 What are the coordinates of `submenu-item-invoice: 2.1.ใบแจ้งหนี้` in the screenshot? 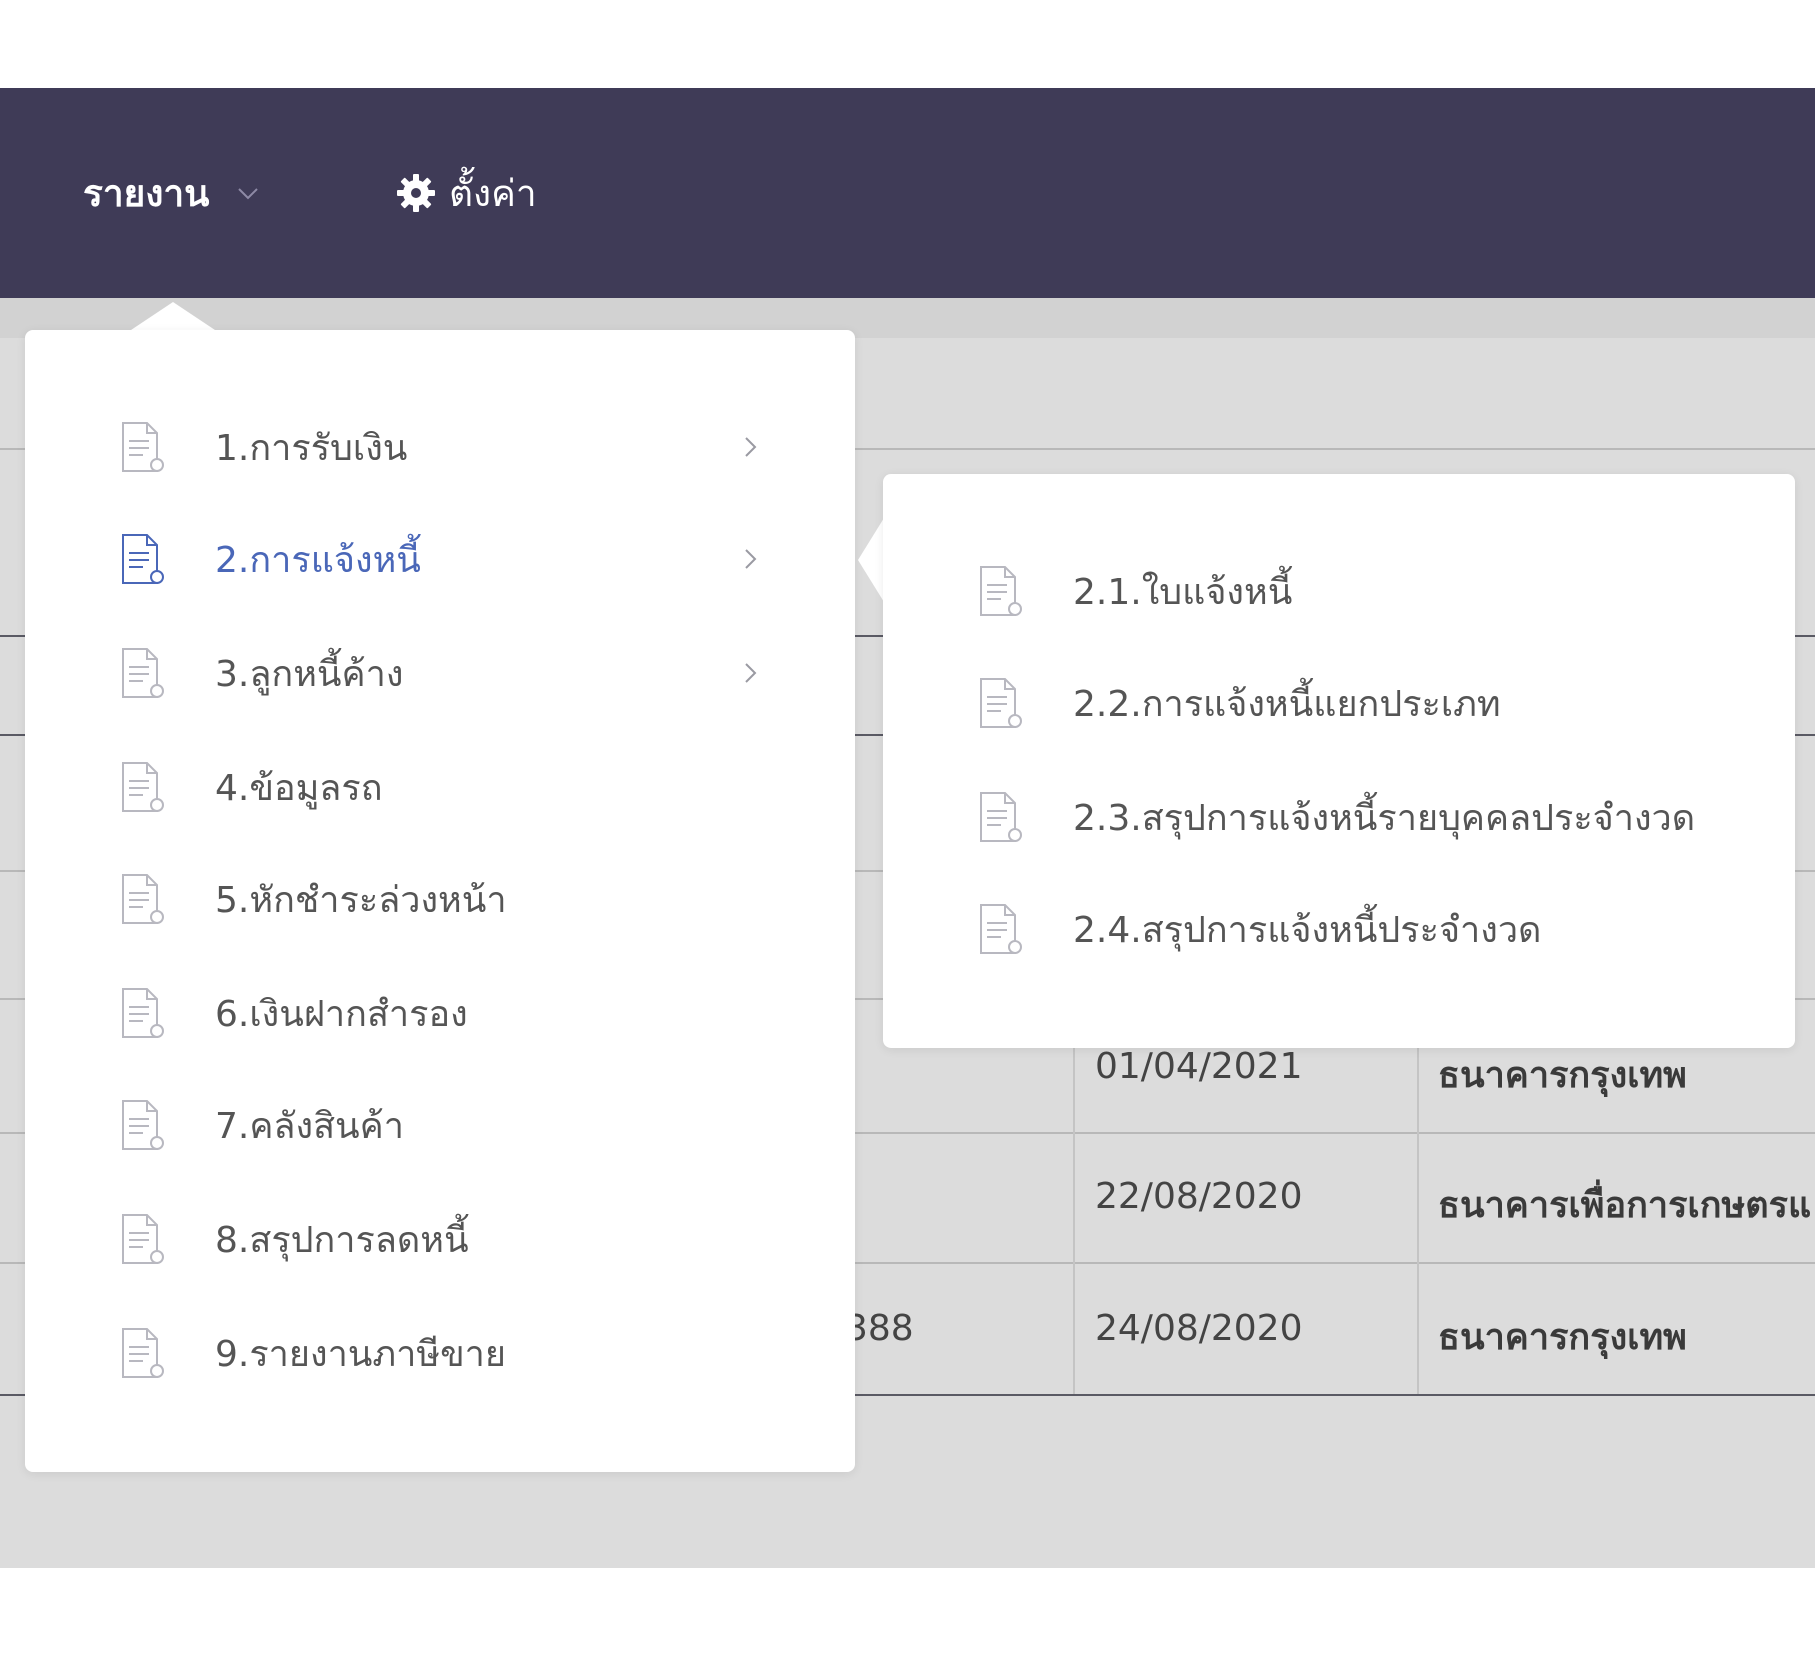 It's located at (1339, 591).